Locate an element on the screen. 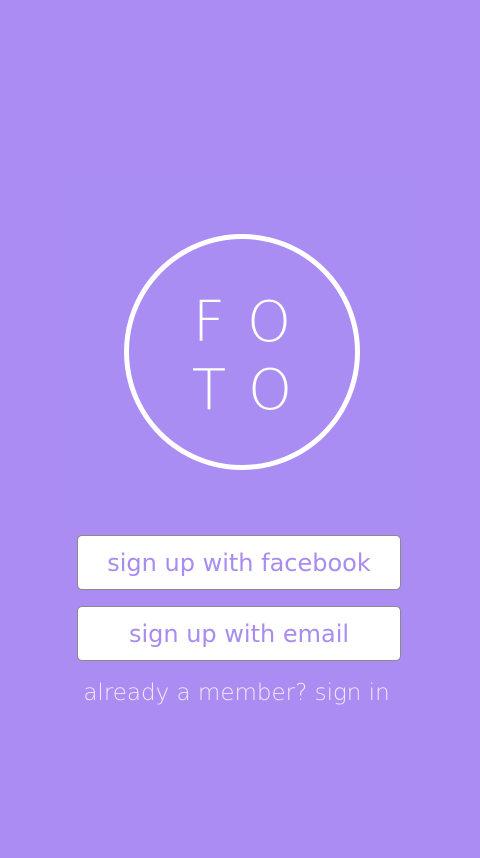 This screenshot has width=480, height=858. foto-logo-icon: FO TO is located at coordinates (242, 352).